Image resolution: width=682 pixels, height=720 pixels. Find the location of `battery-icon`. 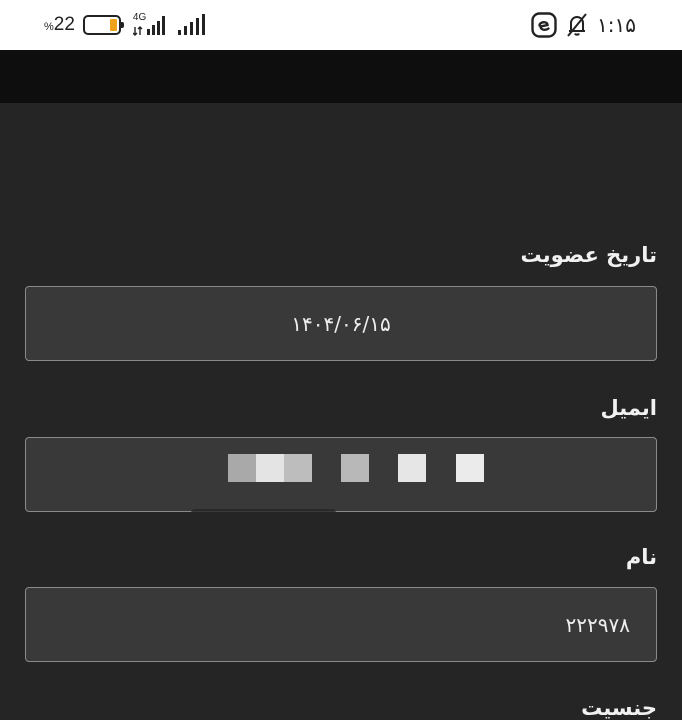

battery-icon is located at coordinates (103, 25).